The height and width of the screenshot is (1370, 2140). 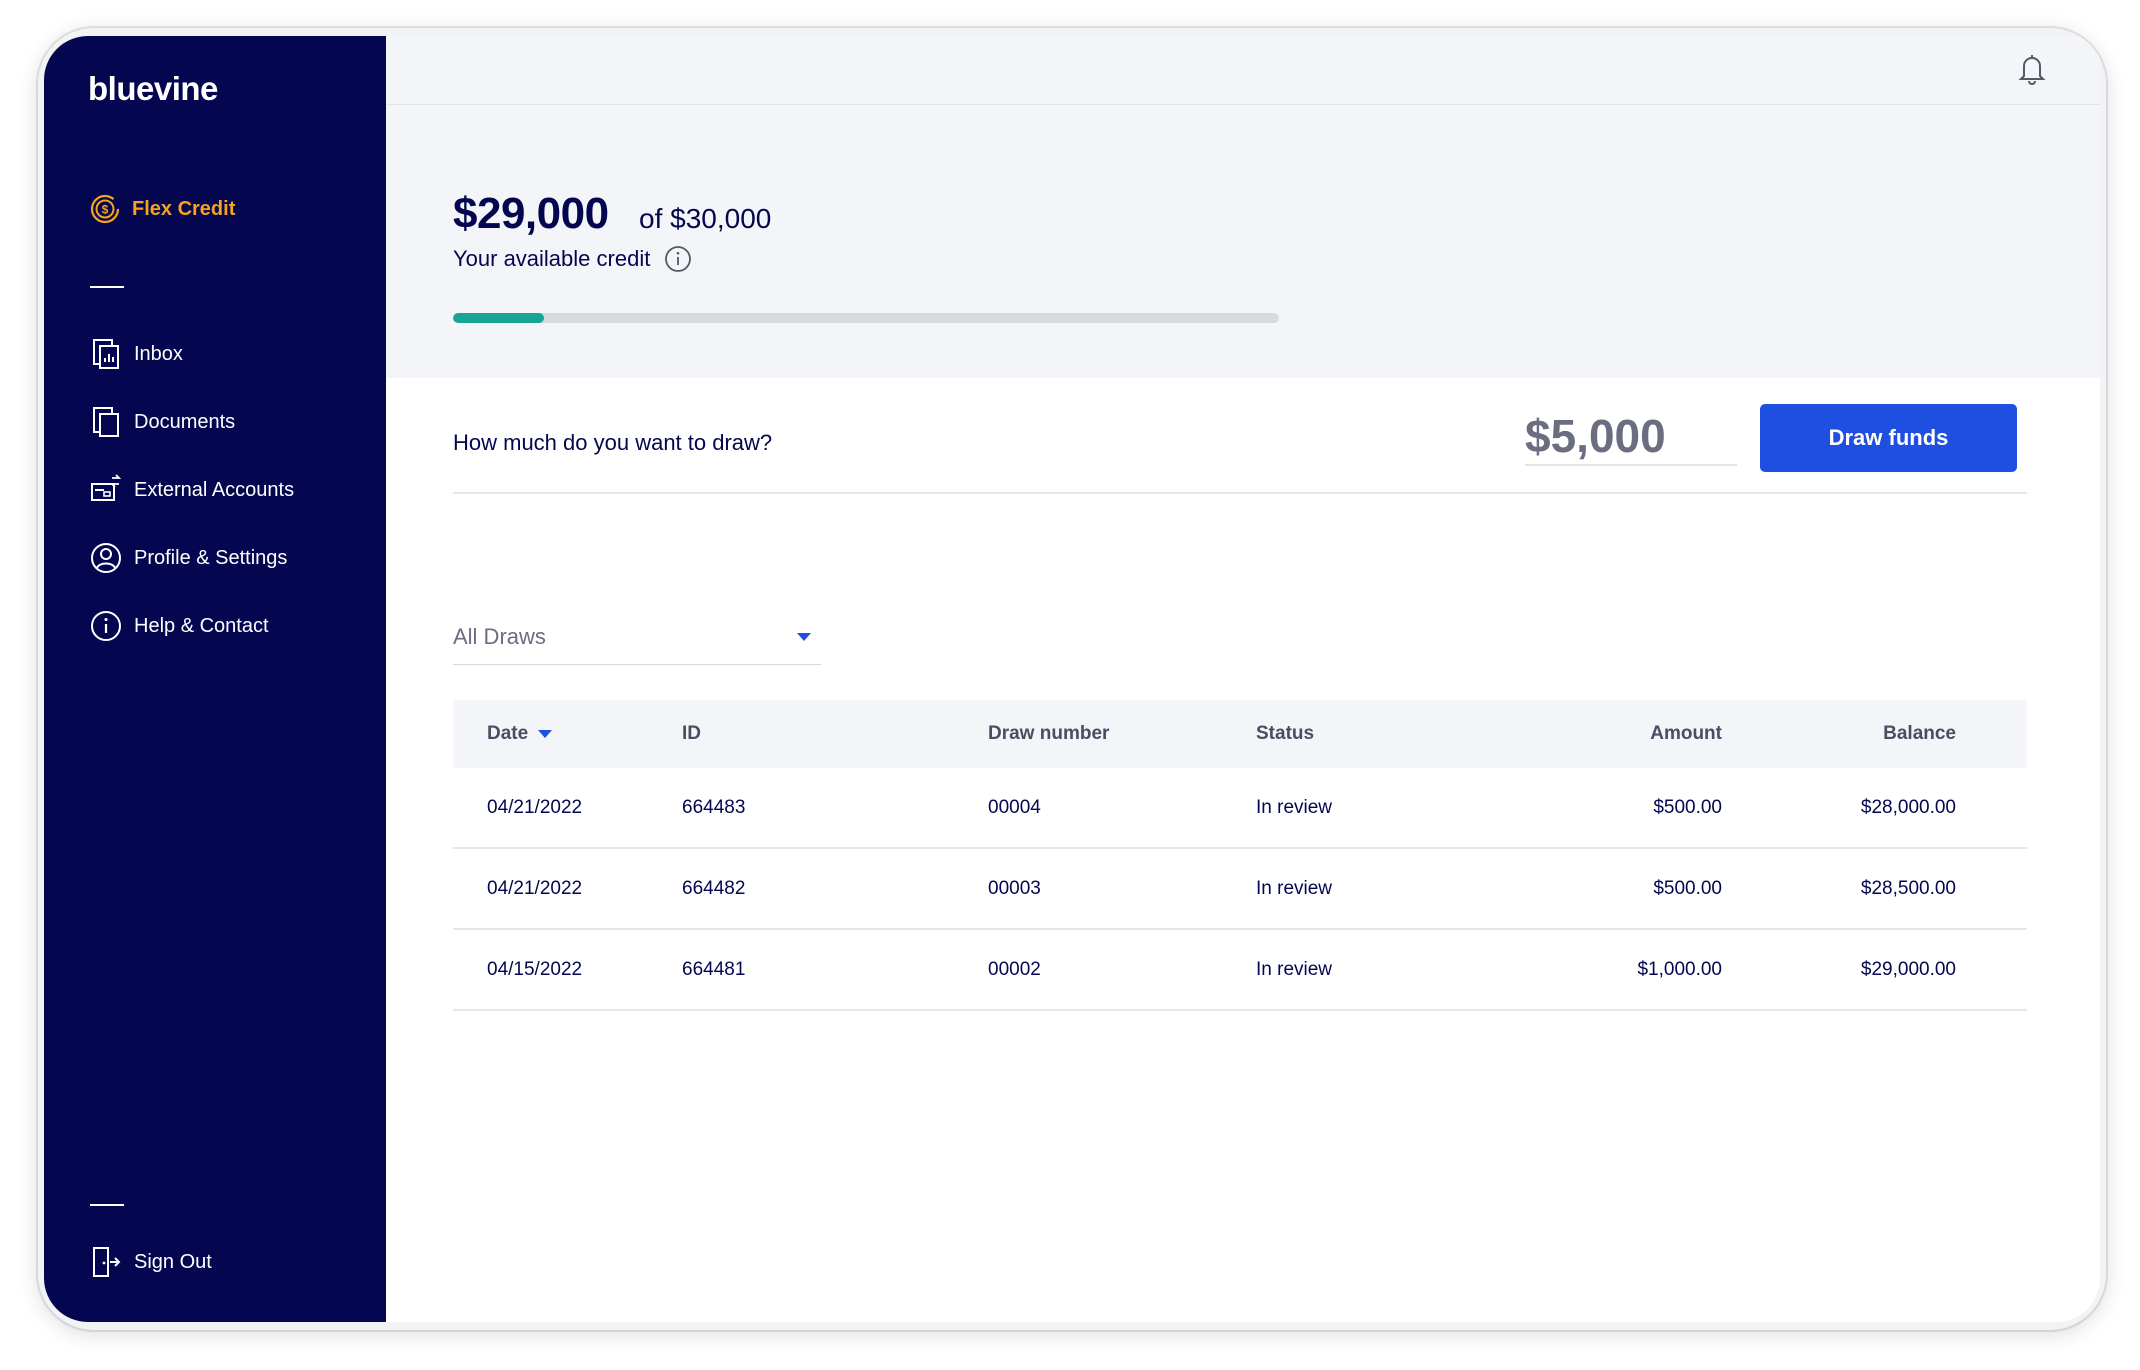 What do you see at coordinates (173, 1261) in the screenshot?
I see `sign-out-label: Sign Out` at bounding box center [173, 1261].